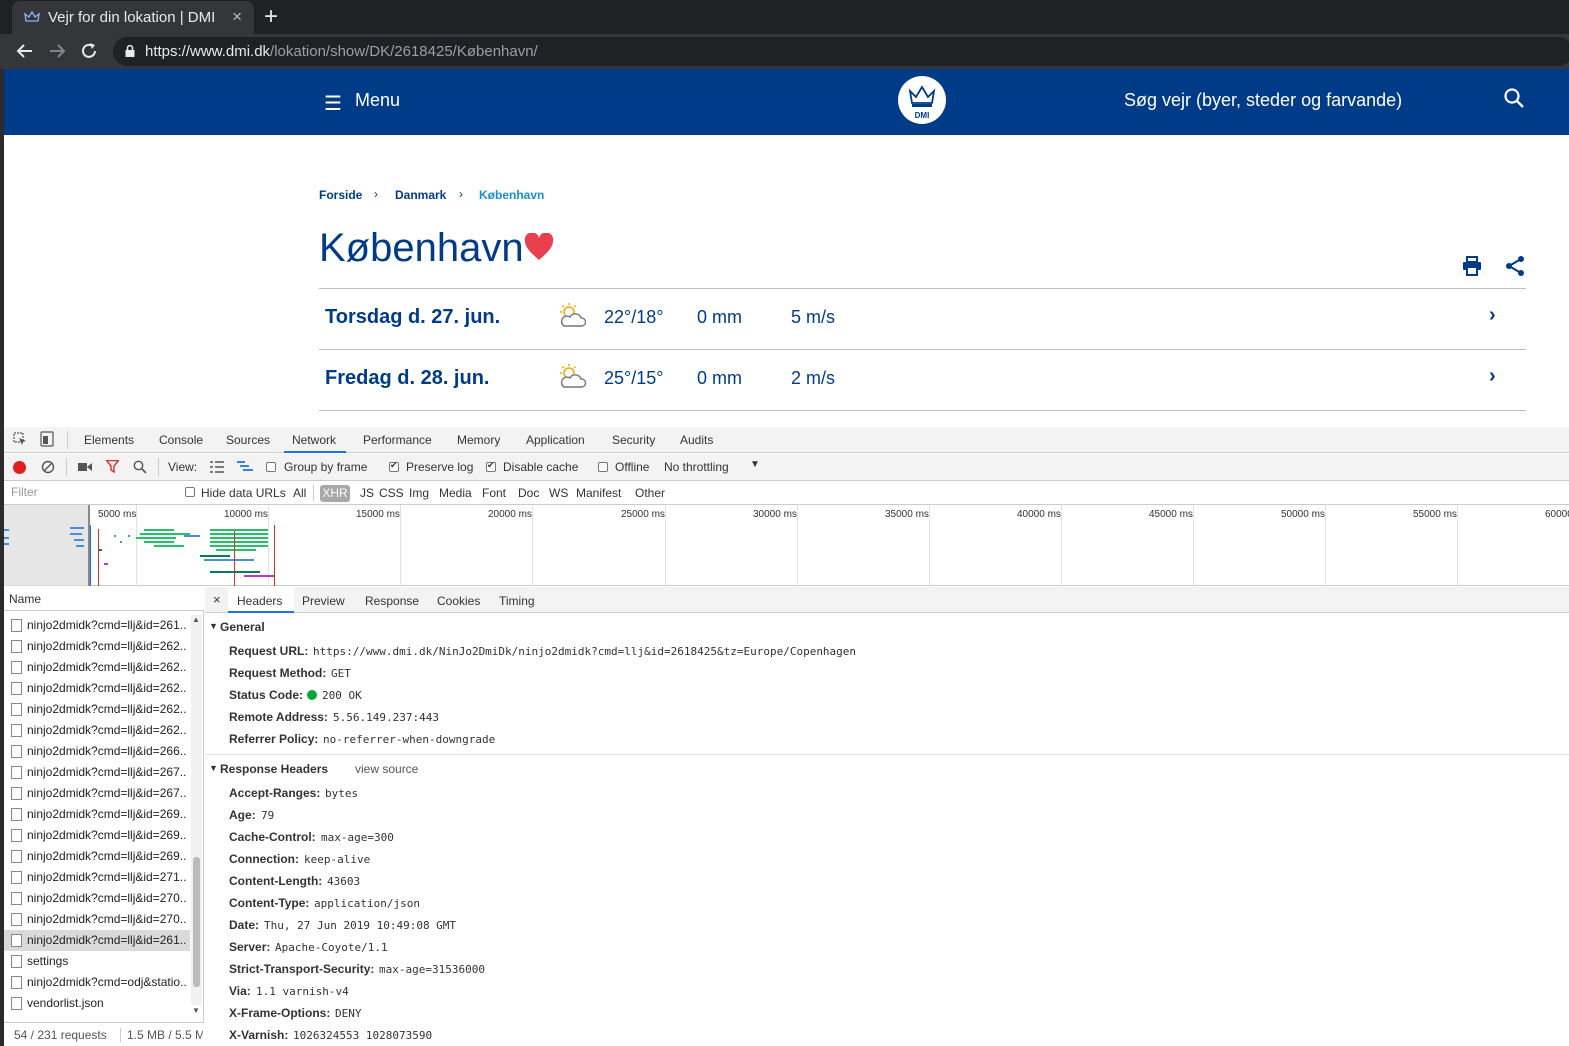 Image resolution: width=1569 pixels, height=1046 pixels. Describe the element at coordinates (97, 961) in the screenshot. I see `request-row: settings` at that location.